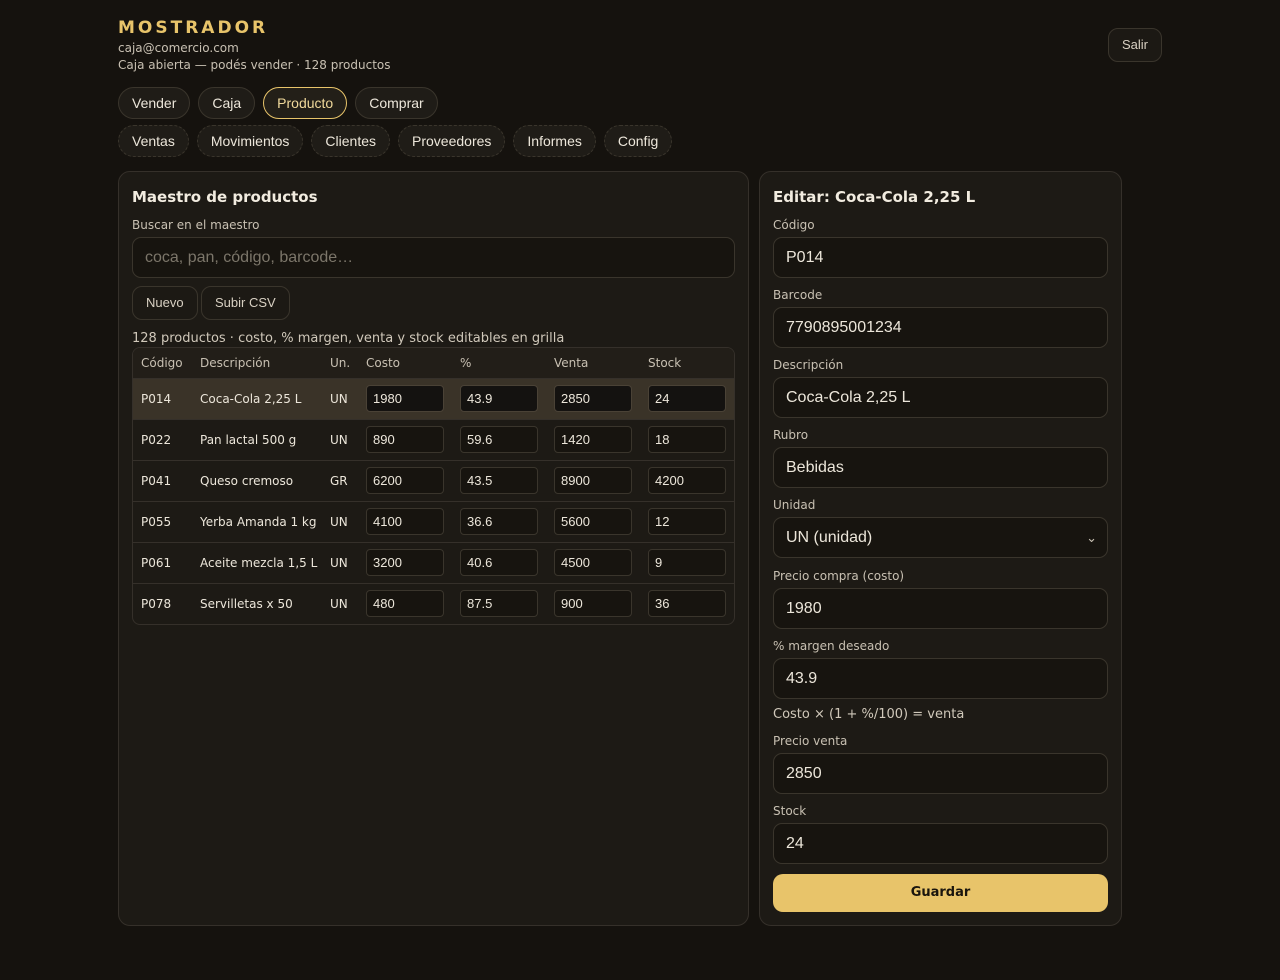 This screenshot has width=1280, height=980. What do you see at coordinates (245, 303) in the screenshot?
I see `upload-csv-button: Subir CSV` at bounding box center [245, 303].